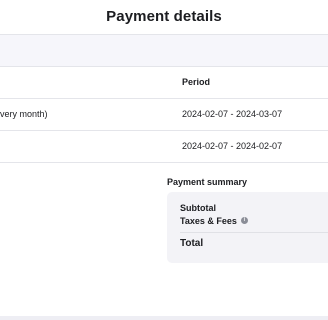  Describe the element at coordinates (254, 232) in the screenshot. I see `summary-divider` at that location.